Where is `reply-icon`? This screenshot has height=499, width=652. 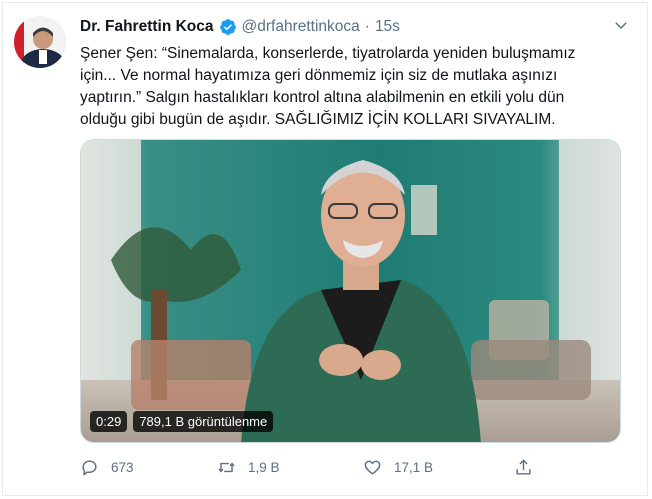
reply-icon is located at coordinates (89, 467).